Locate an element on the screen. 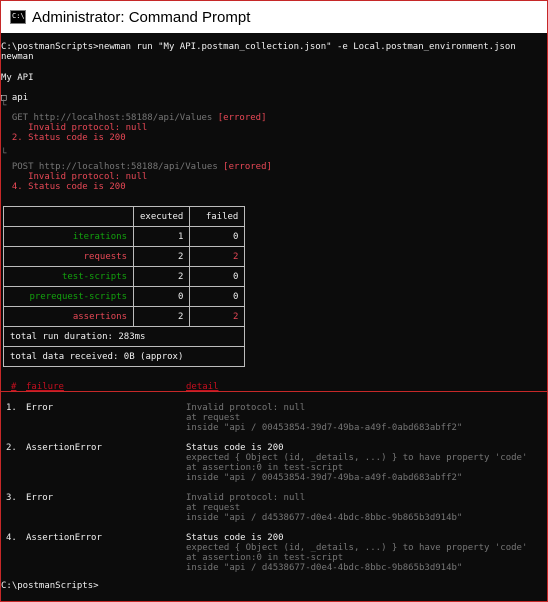  request-1-assertion: 2. Status code is 200 is located at coordinates (63, 138).